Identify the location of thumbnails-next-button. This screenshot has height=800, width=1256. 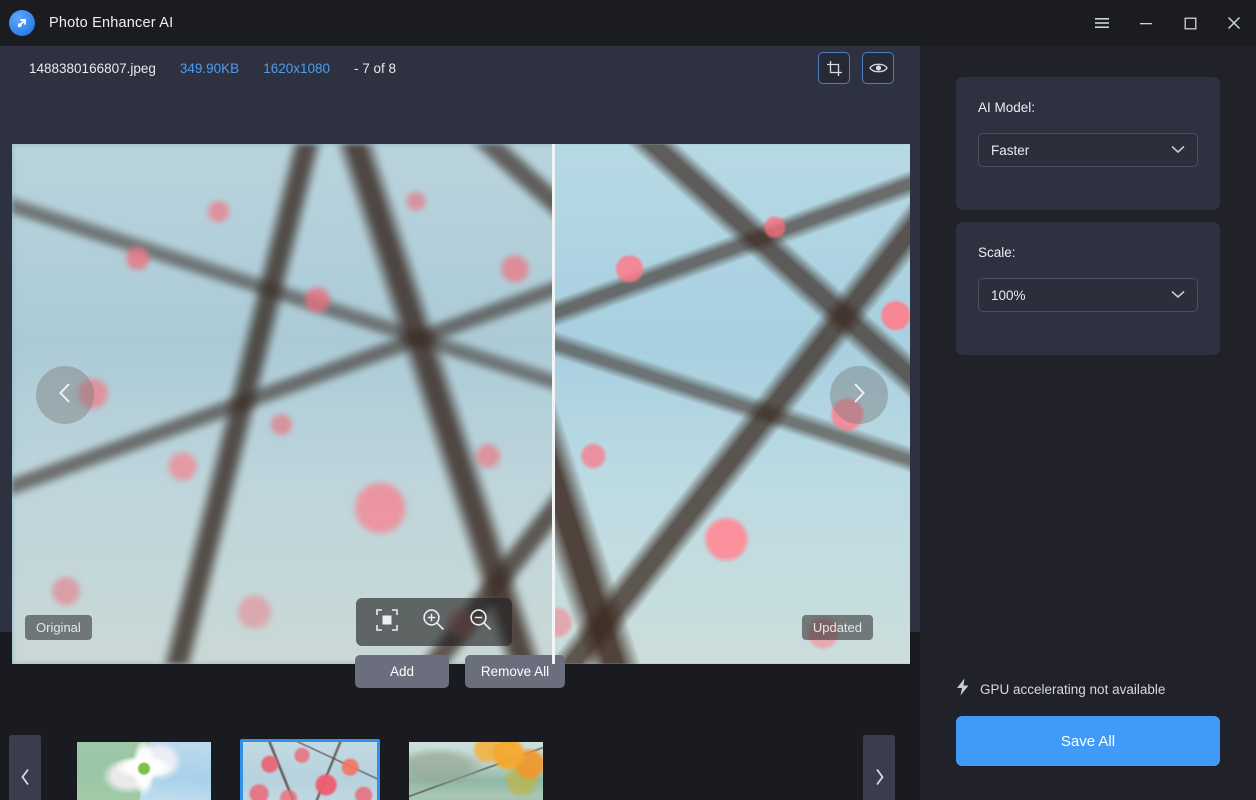
(879, 767).